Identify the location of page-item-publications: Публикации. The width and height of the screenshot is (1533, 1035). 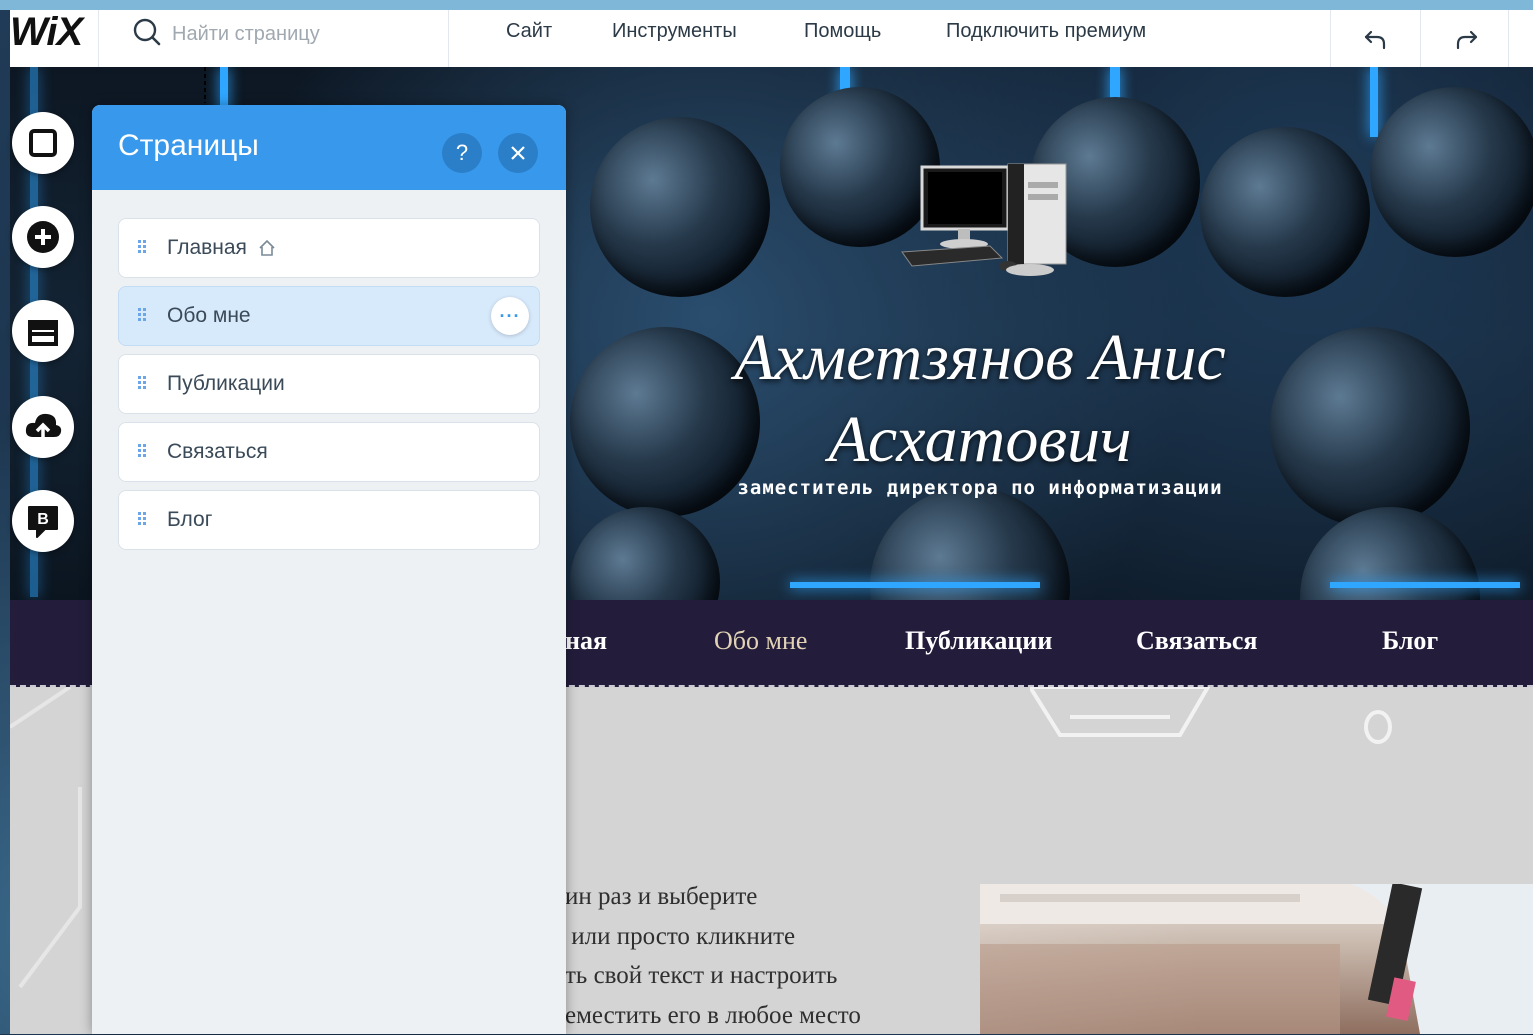
(329, 384).